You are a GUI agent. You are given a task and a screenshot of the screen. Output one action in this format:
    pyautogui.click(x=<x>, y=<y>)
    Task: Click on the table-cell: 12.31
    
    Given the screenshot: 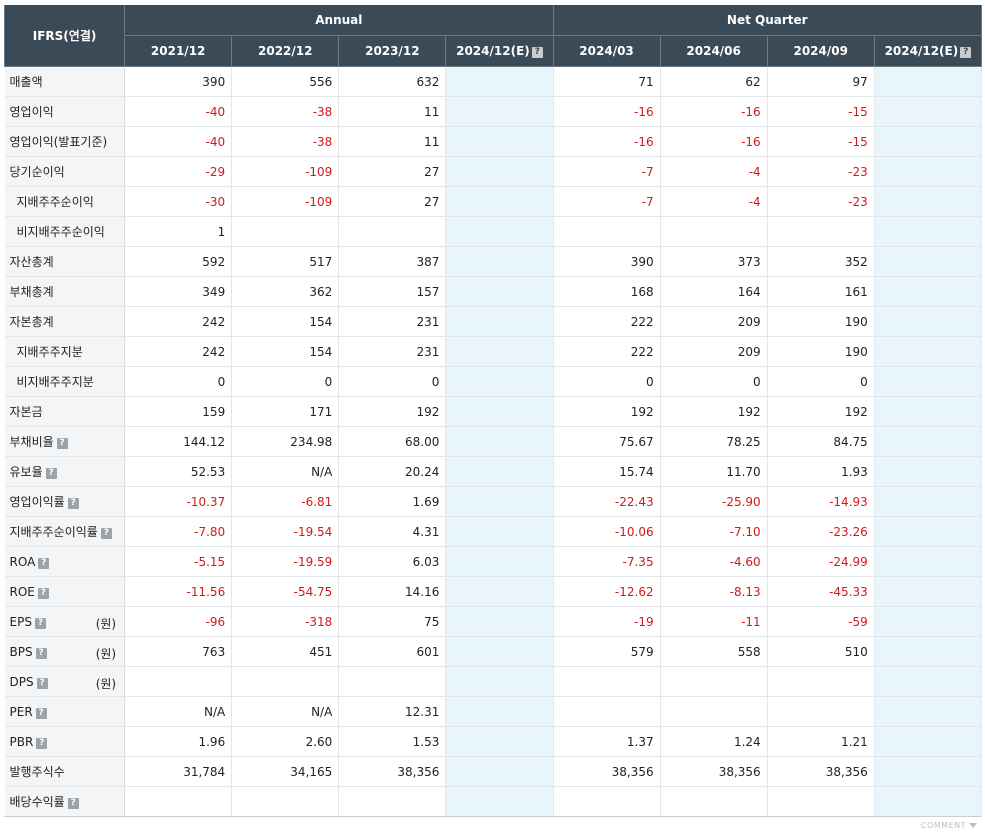 What is the action you would take?
    pyautogui.click(x=392, y=711)
    